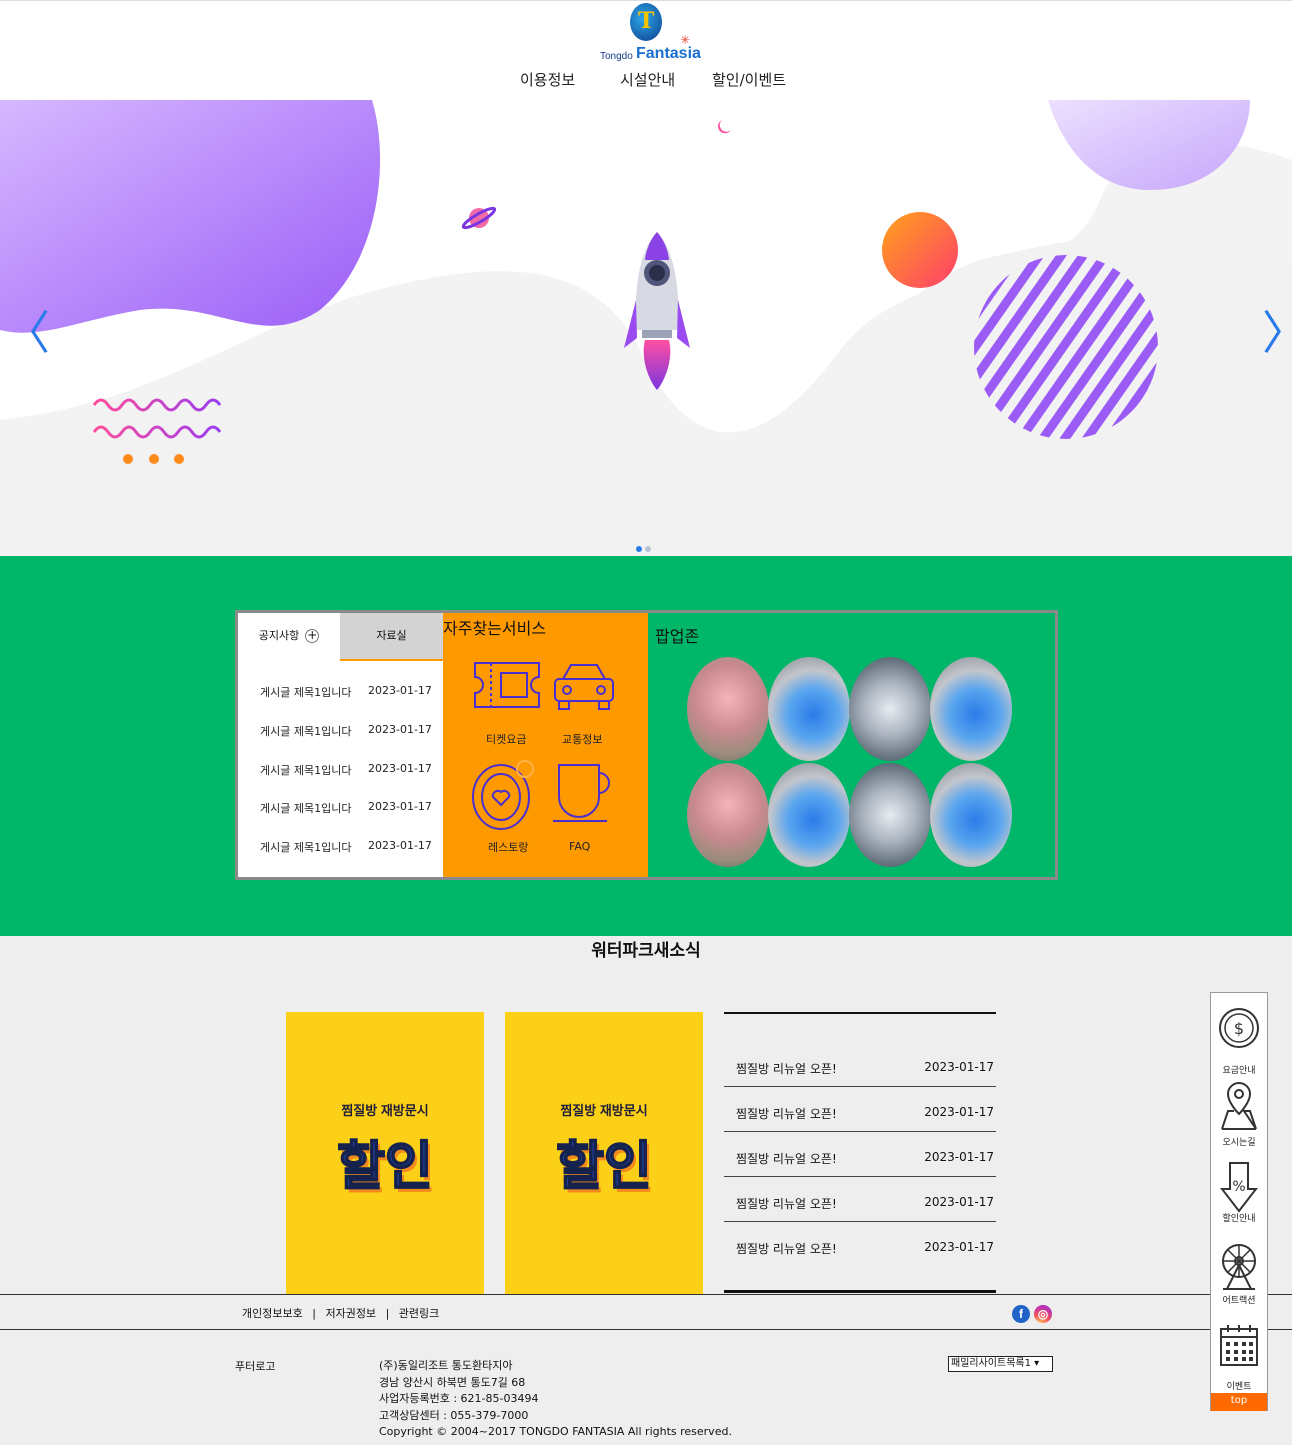 This screenshot has width=1292, height=1445. What do you see at coordinates (1000, 1364) in the screenshot?
I see `family-site-select: 패밀리사이트목록1 ▾` at bounding box center [1000, 1364].